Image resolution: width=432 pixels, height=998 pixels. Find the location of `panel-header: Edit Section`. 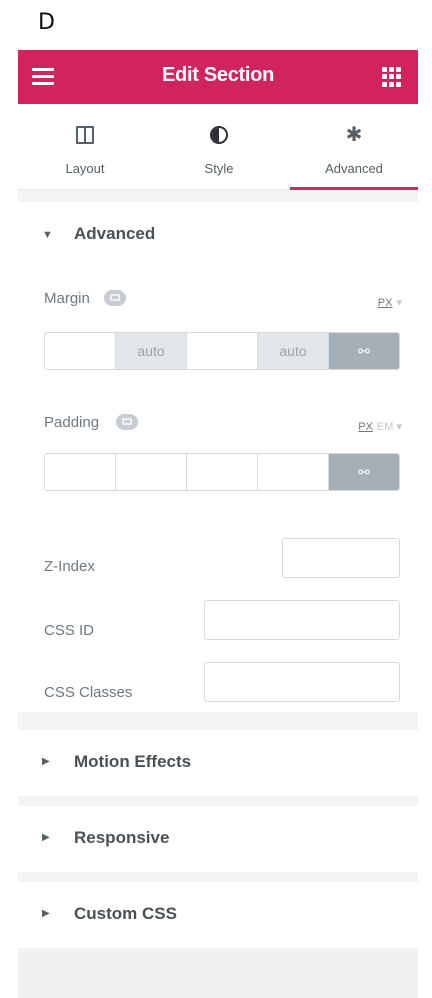

panel-header: Edit Section is located at coordinates (218, 77).